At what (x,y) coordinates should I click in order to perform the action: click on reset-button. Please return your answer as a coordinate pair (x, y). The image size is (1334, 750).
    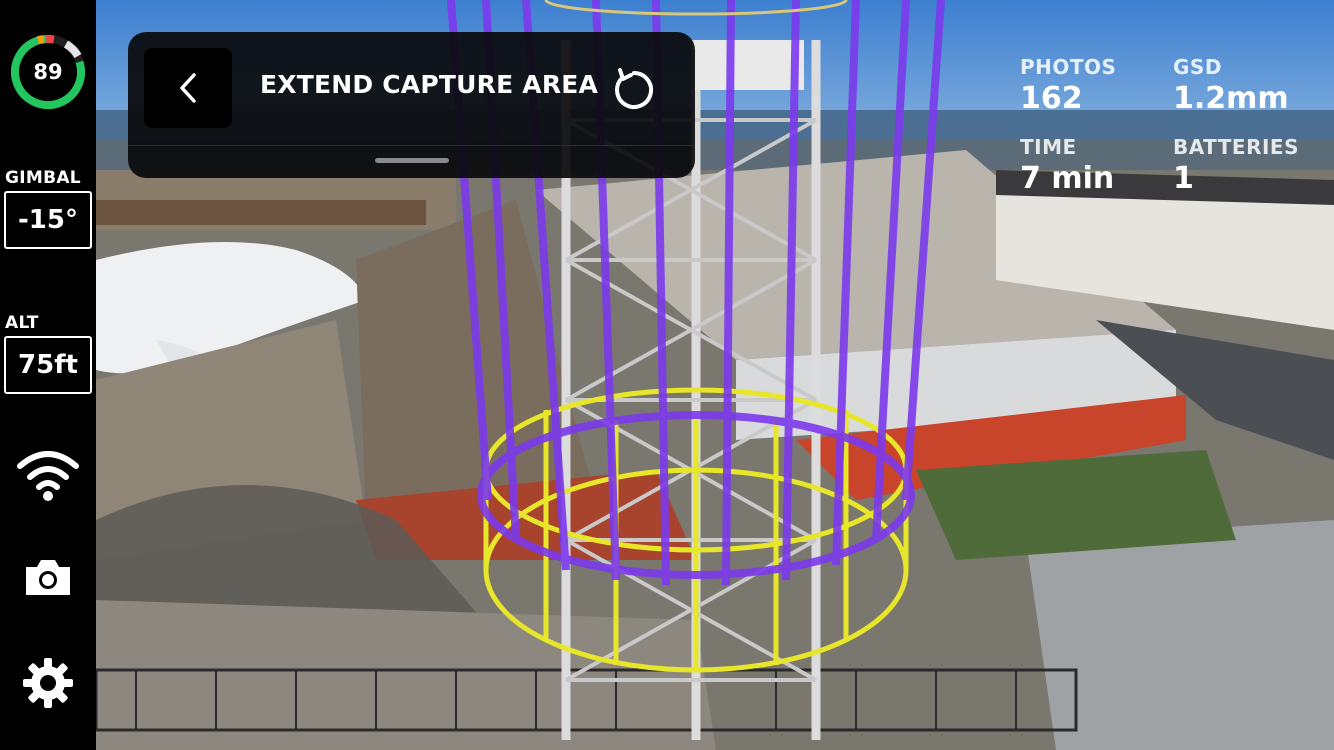
    Looking at the image, I should click on (634, 90).